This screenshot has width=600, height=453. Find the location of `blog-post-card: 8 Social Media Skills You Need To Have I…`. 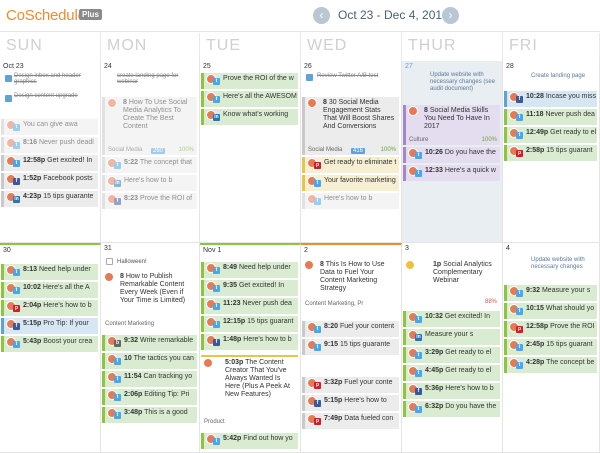

blog-post-card: 8 Social Media Skills You Need To Have I… is located at coordinates (451, 120).